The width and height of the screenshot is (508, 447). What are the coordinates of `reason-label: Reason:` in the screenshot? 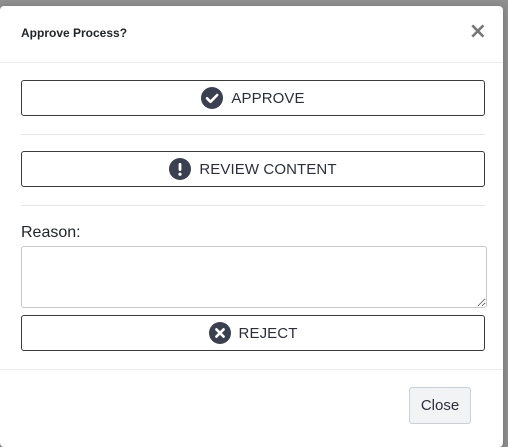 It's located at (51, 232).